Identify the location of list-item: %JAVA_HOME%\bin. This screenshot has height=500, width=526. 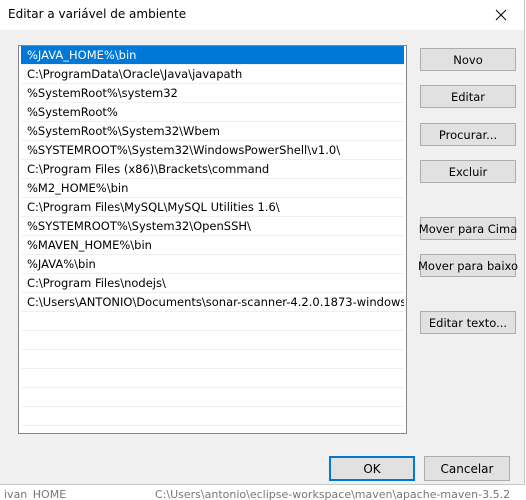
(212, 55).